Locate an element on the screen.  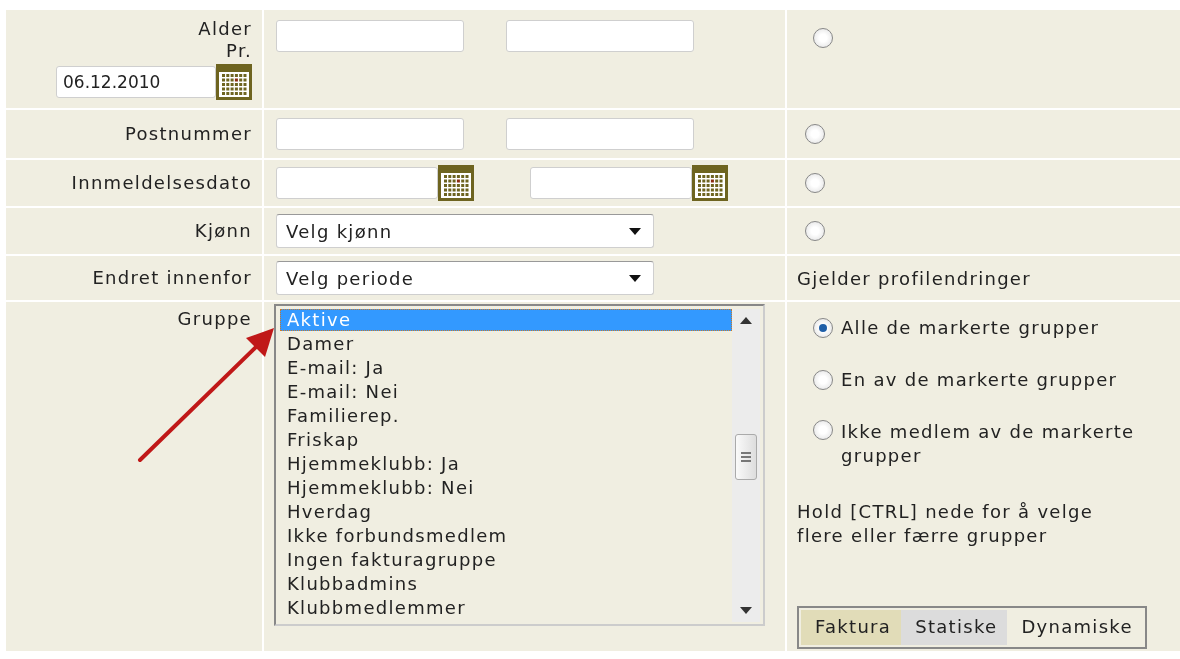
scroll-down-icon is located at coordinates (746, 610).